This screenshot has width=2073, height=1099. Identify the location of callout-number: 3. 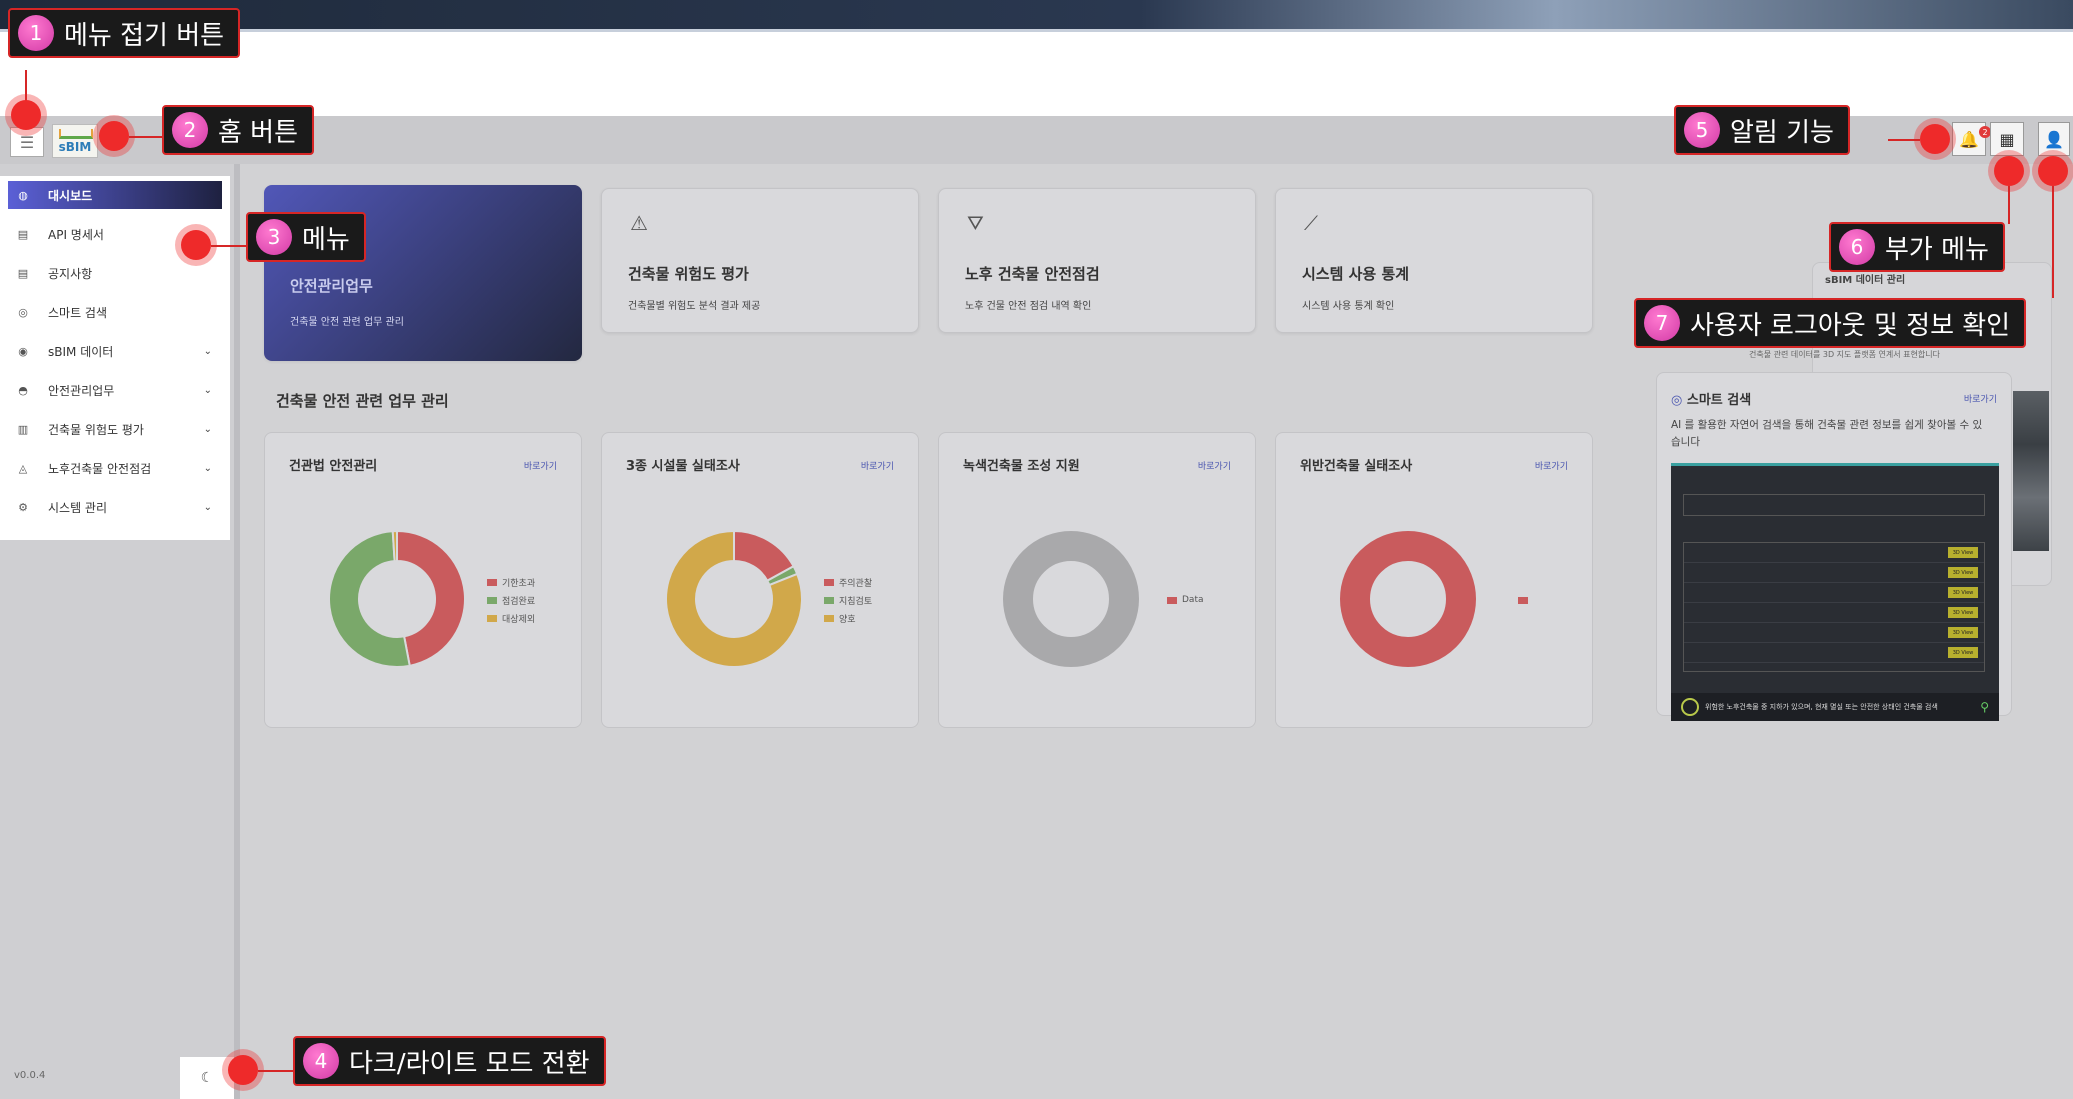
(274, 237).